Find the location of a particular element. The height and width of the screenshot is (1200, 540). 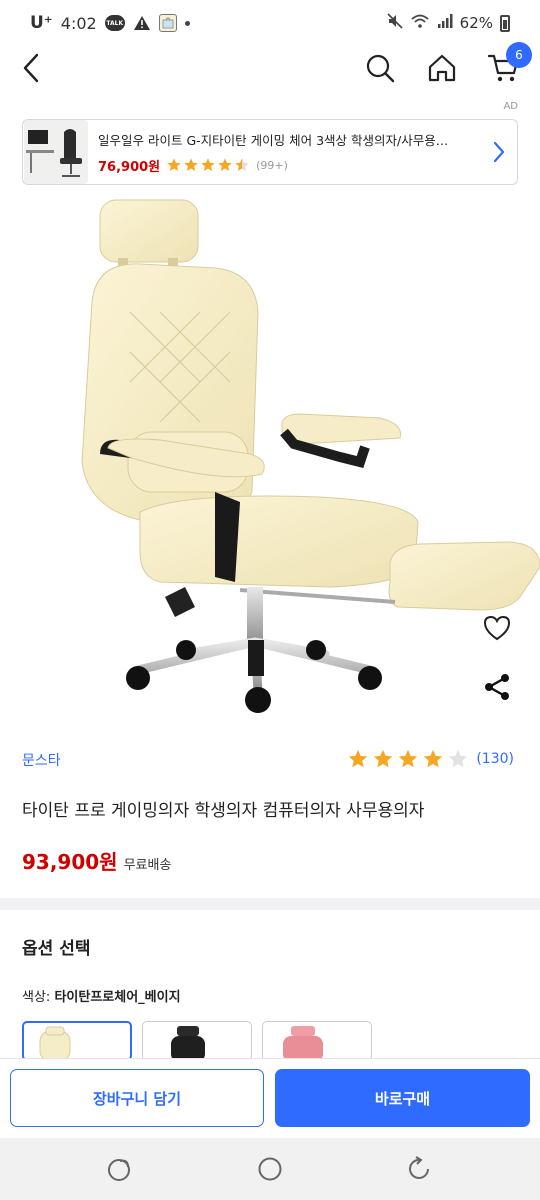

home-button is located at coordinates (442, 68).